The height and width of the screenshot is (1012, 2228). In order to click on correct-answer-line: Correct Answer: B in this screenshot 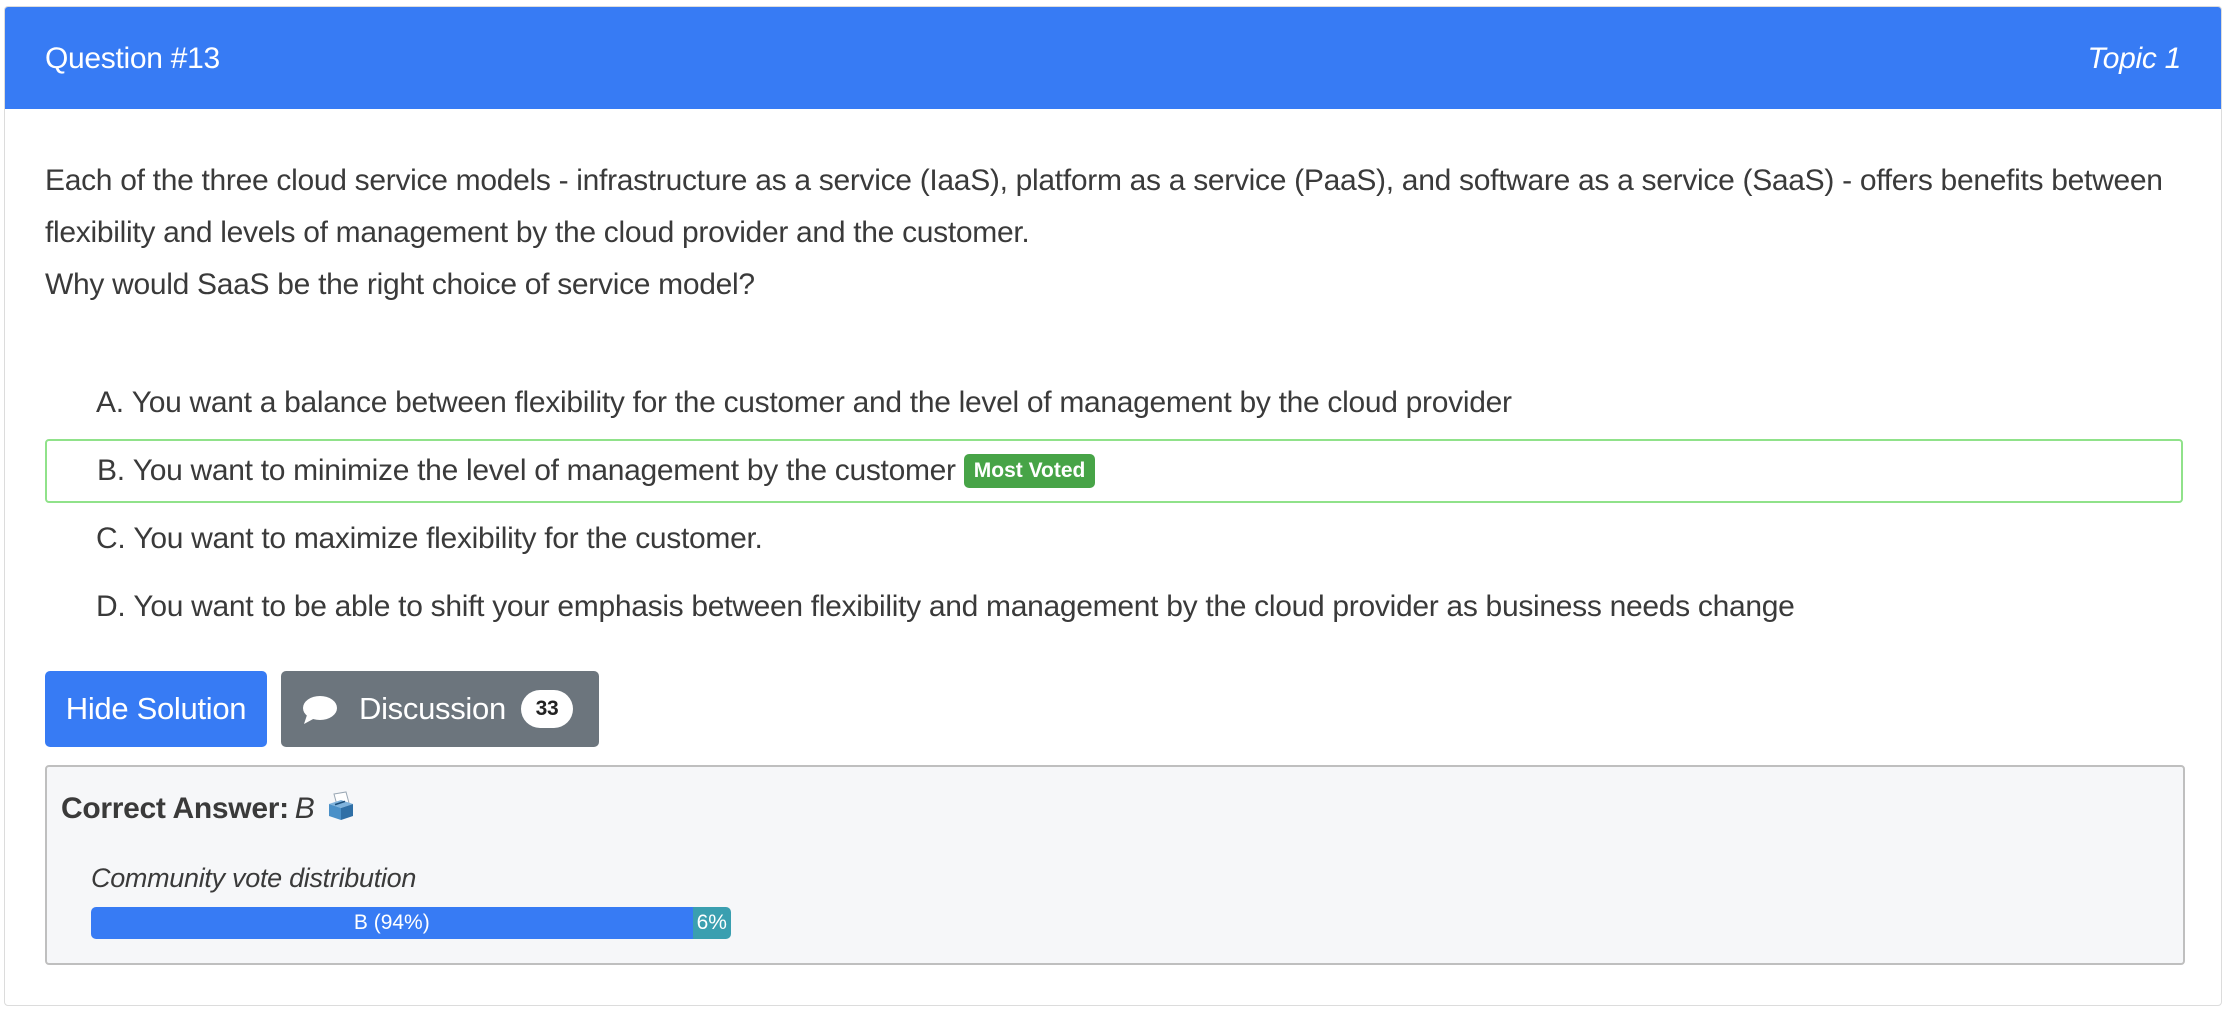, I will do `click(209, 809)`.